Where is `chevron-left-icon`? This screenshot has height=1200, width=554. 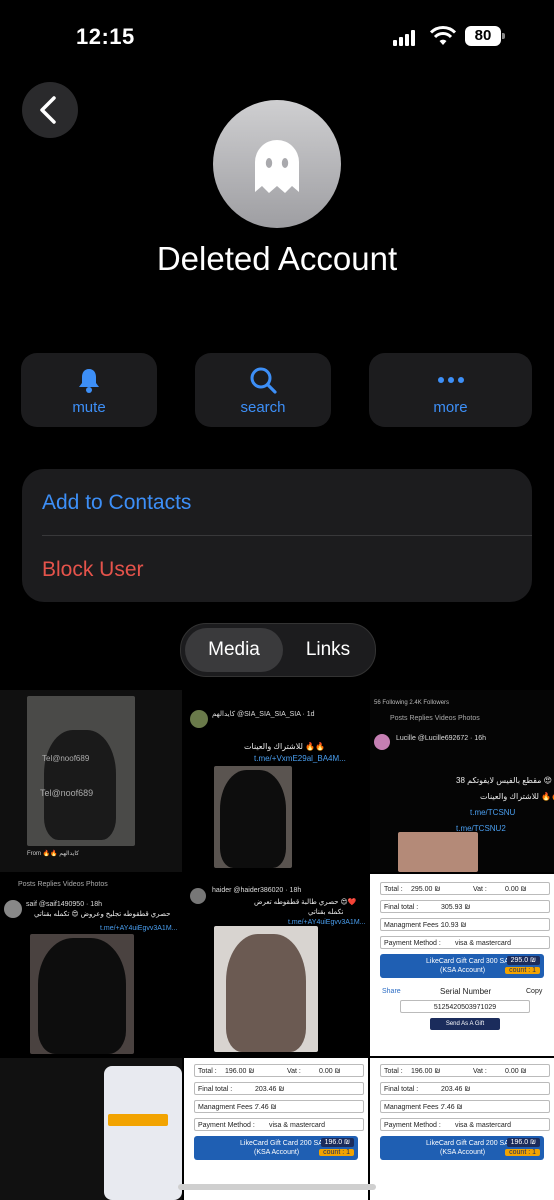 chevron-left-icon is located at coordinates (48, 110).